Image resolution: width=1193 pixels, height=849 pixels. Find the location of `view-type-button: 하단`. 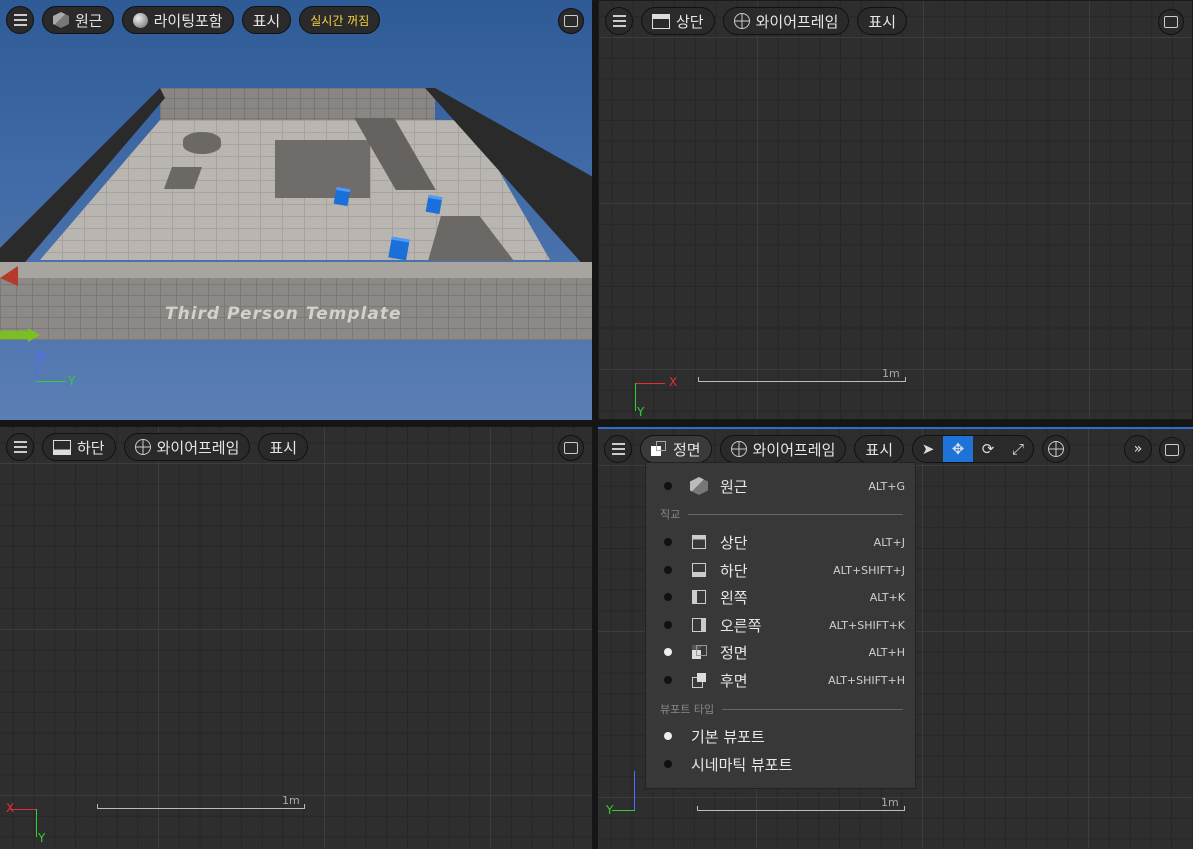

view-type-button: 하단 is located at coordinates (79, 447).